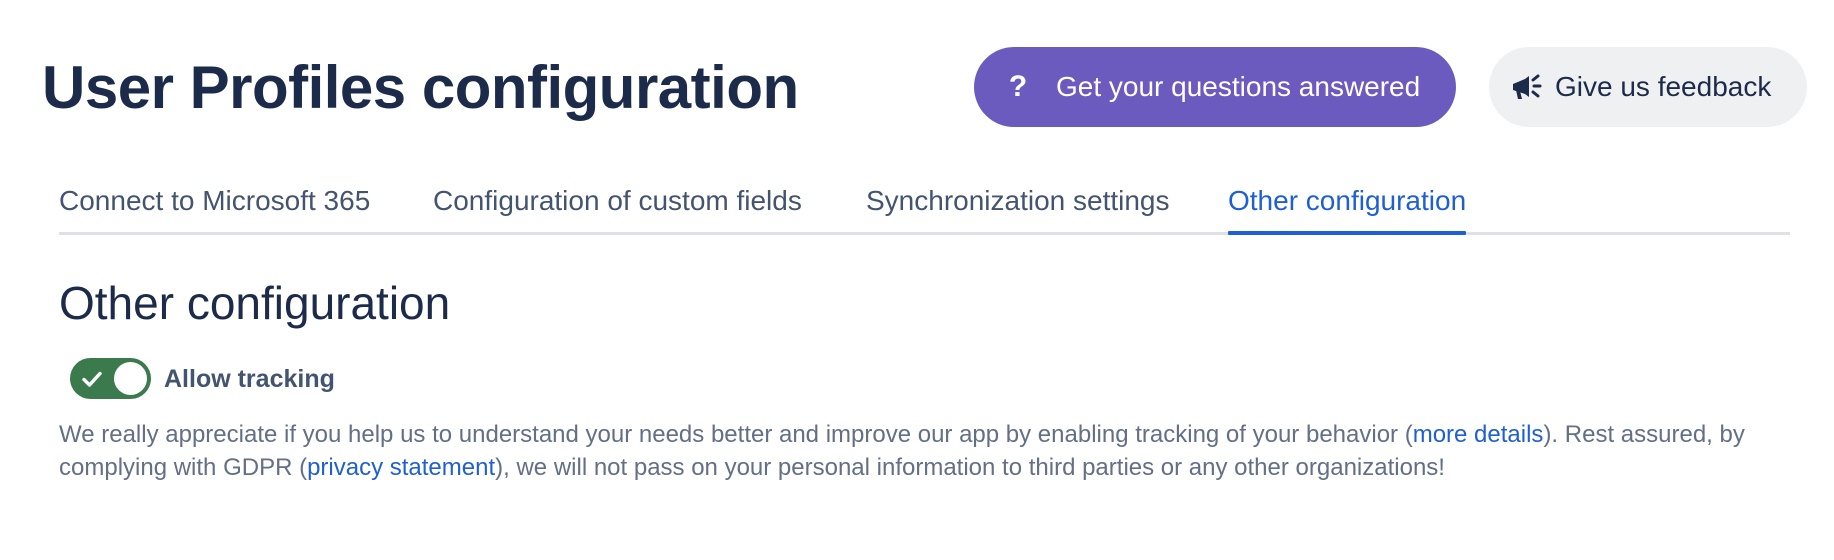  What do you see at coordinates (214, 206) in the screenshot?
I see `tab-connect-microsoft-365: Connect to Microsoft 365` at bounding box center [214, 206].